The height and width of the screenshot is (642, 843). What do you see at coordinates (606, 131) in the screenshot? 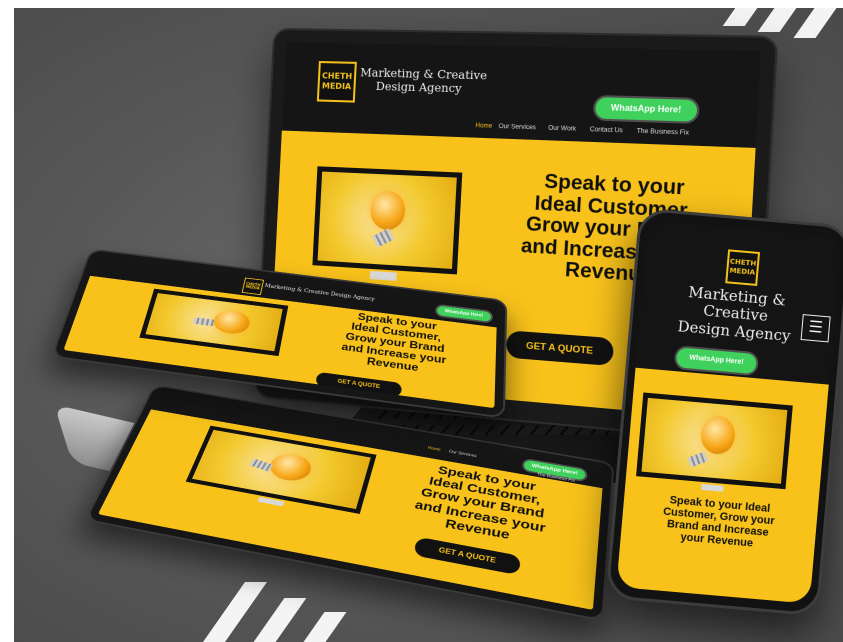
I see `nav-item-contact-us: Contact Us` at bounding box center [606, 131].